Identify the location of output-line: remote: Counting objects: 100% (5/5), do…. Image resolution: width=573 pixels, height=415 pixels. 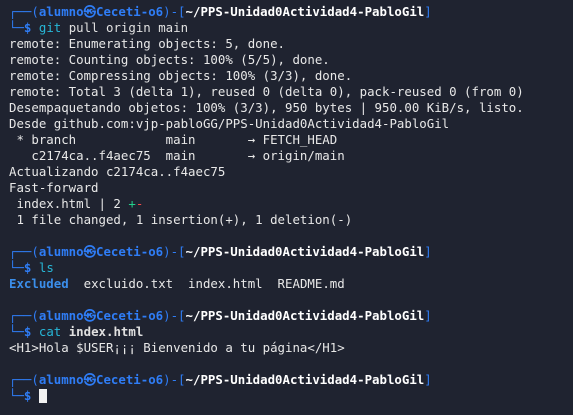
(169, 59).